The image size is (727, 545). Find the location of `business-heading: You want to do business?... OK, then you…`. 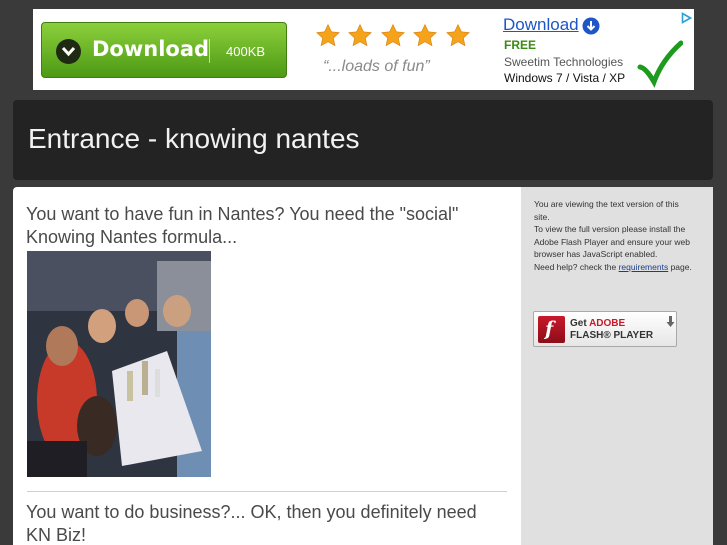

business-heading: You want to do business?... OK, then you… is located at coordinates (251, 523).